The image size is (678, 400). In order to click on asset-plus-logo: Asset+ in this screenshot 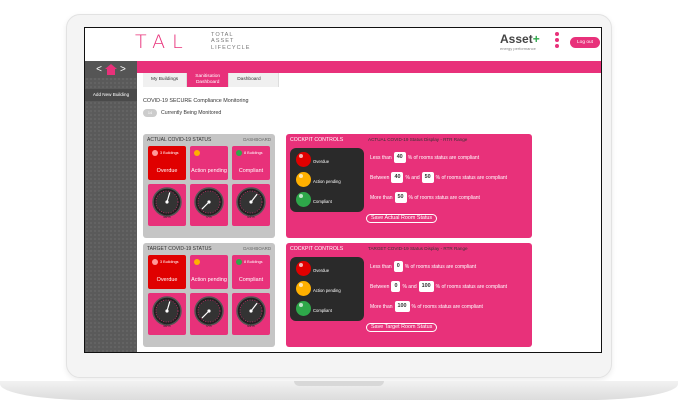, I will do `click(520, 39)`.